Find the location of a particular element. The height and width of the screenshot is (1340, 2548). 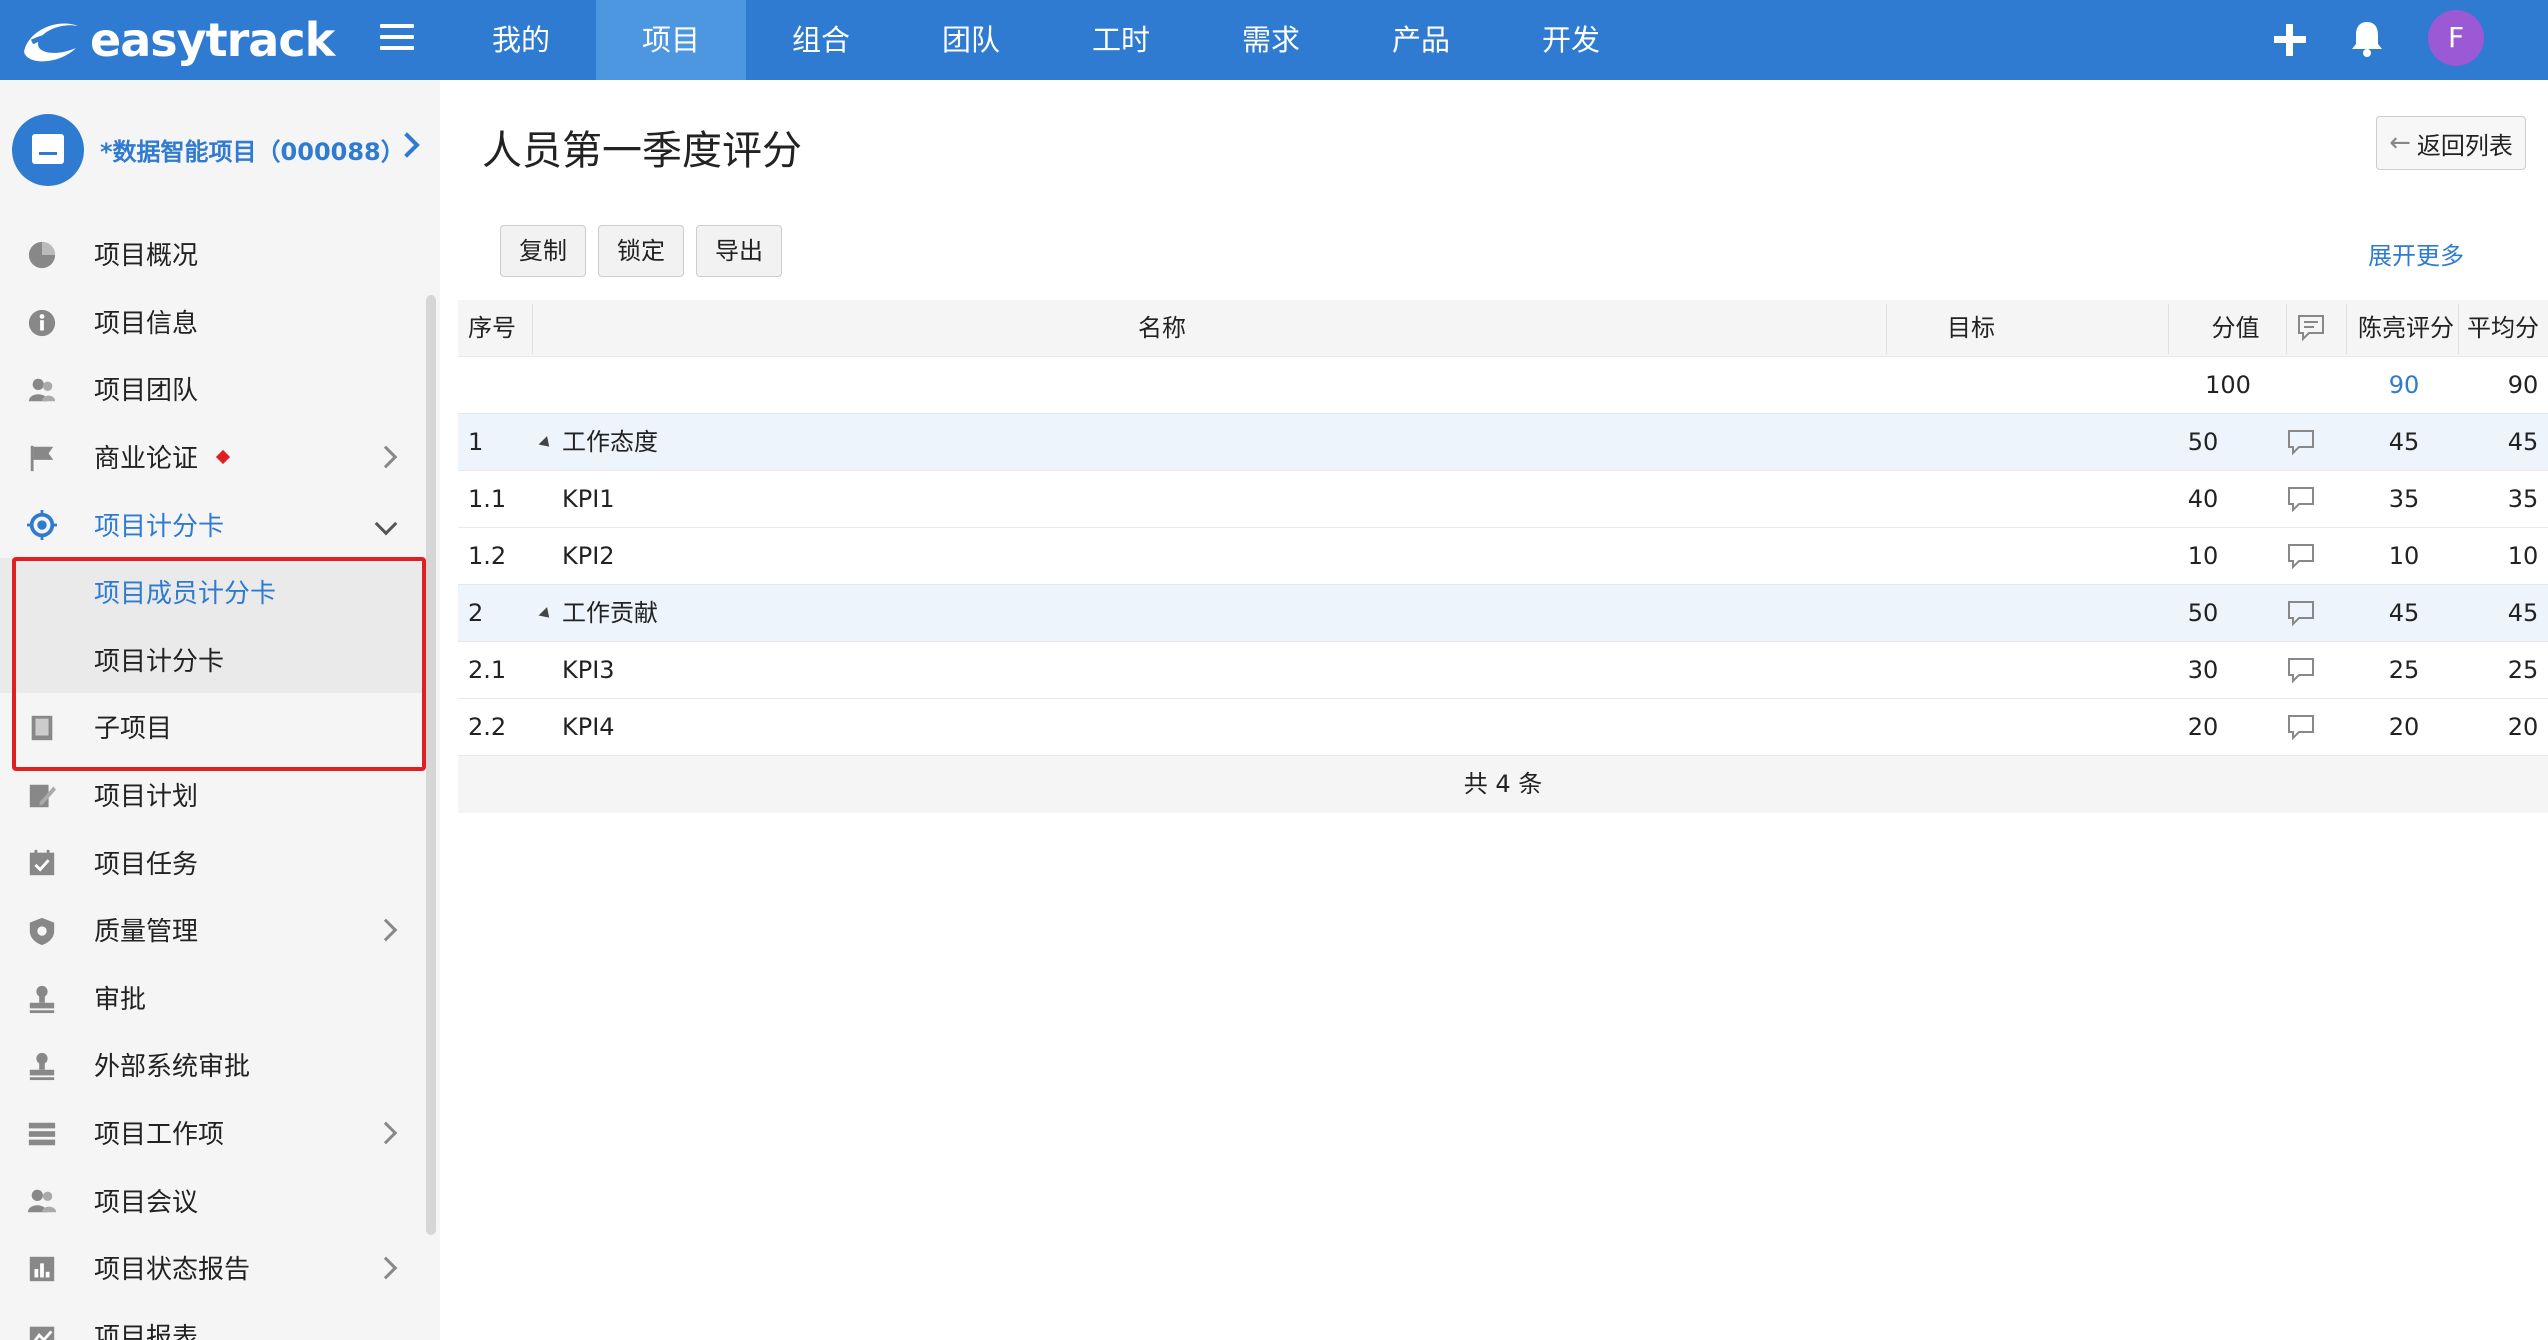

chart-icon is located at coordinates (42, 1333).